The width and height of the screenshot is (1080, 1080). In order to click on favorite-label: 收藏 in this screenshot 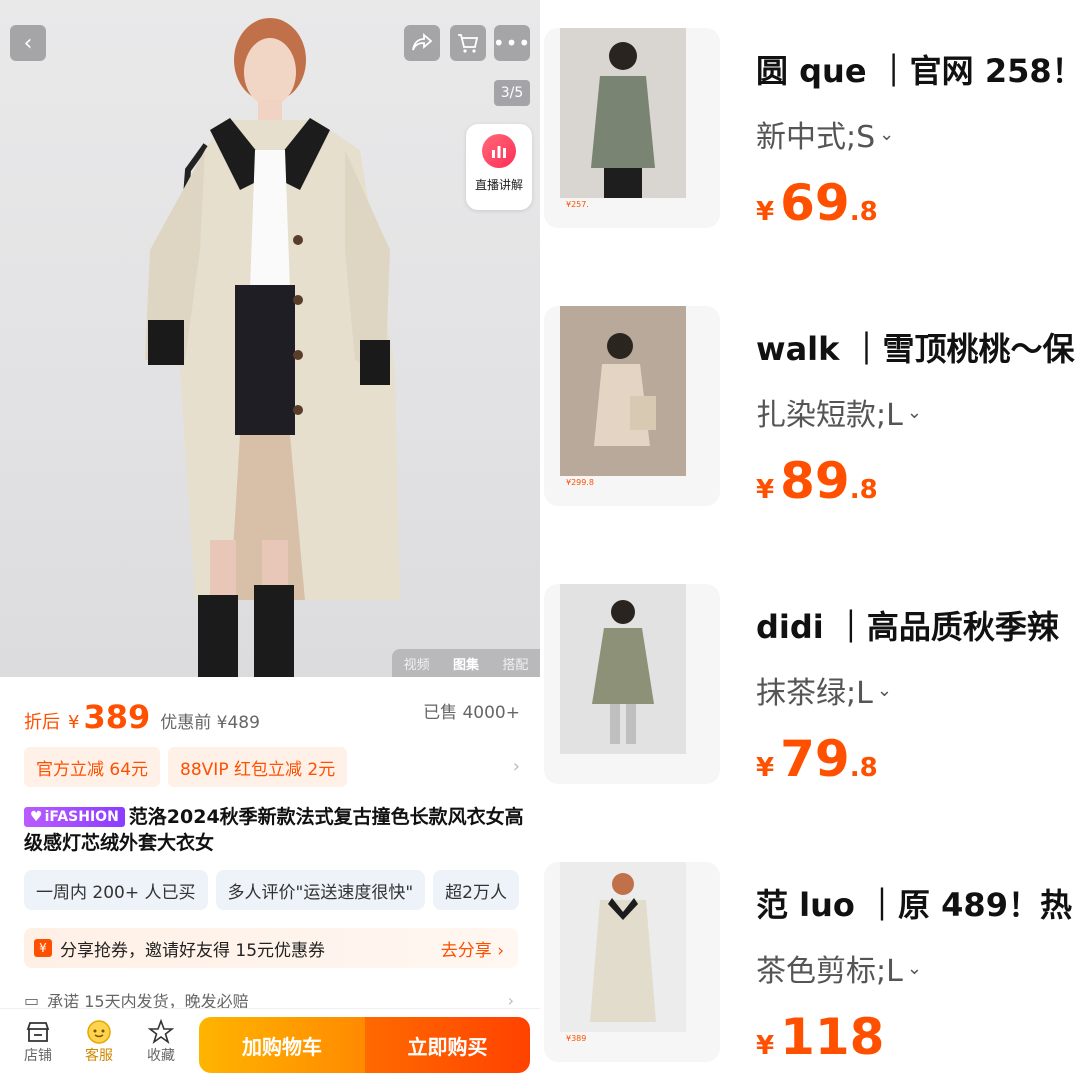, I will do `click(161, 1056)`.